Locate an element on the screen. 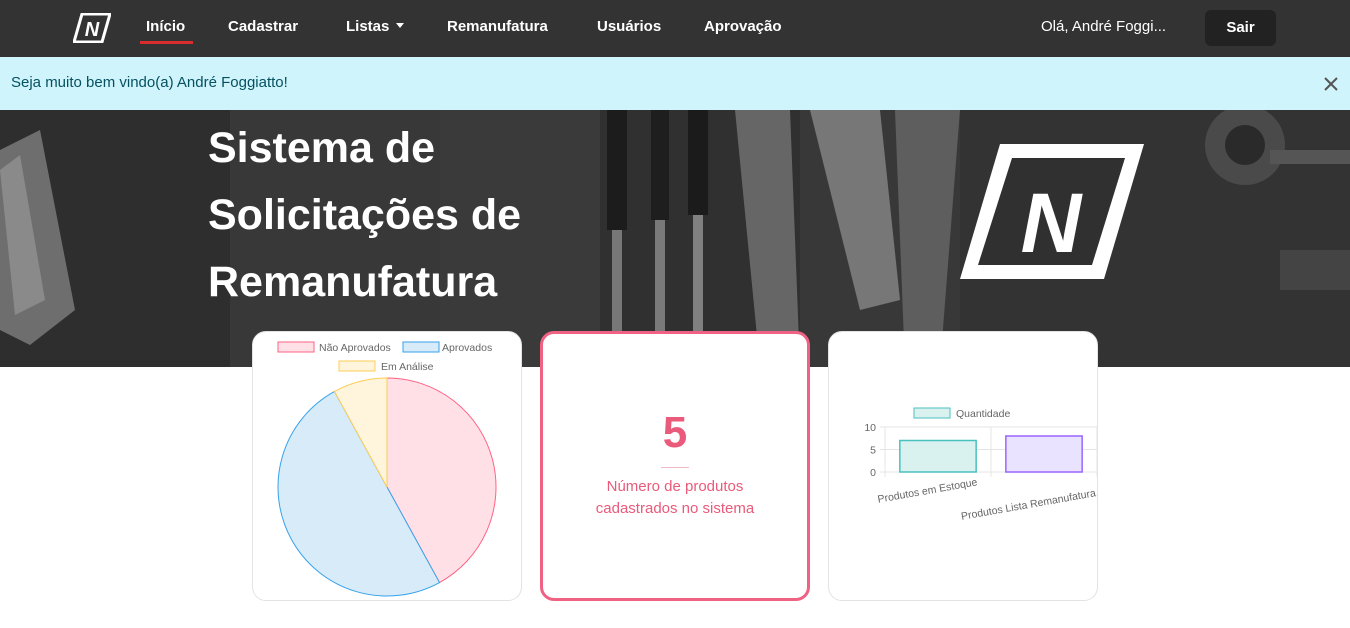 The height and width of the screenshot is (628, 1350). nav-item-remanufatura: Remanufatura is located at coordinates (497, 28).